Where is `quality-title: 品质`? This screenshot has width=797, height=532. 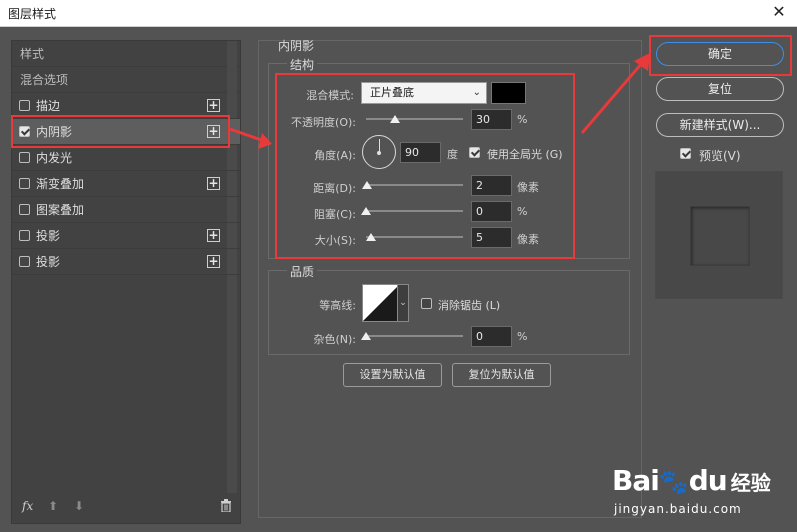 quality-title: 品质 is located at coordinates (302, 271).